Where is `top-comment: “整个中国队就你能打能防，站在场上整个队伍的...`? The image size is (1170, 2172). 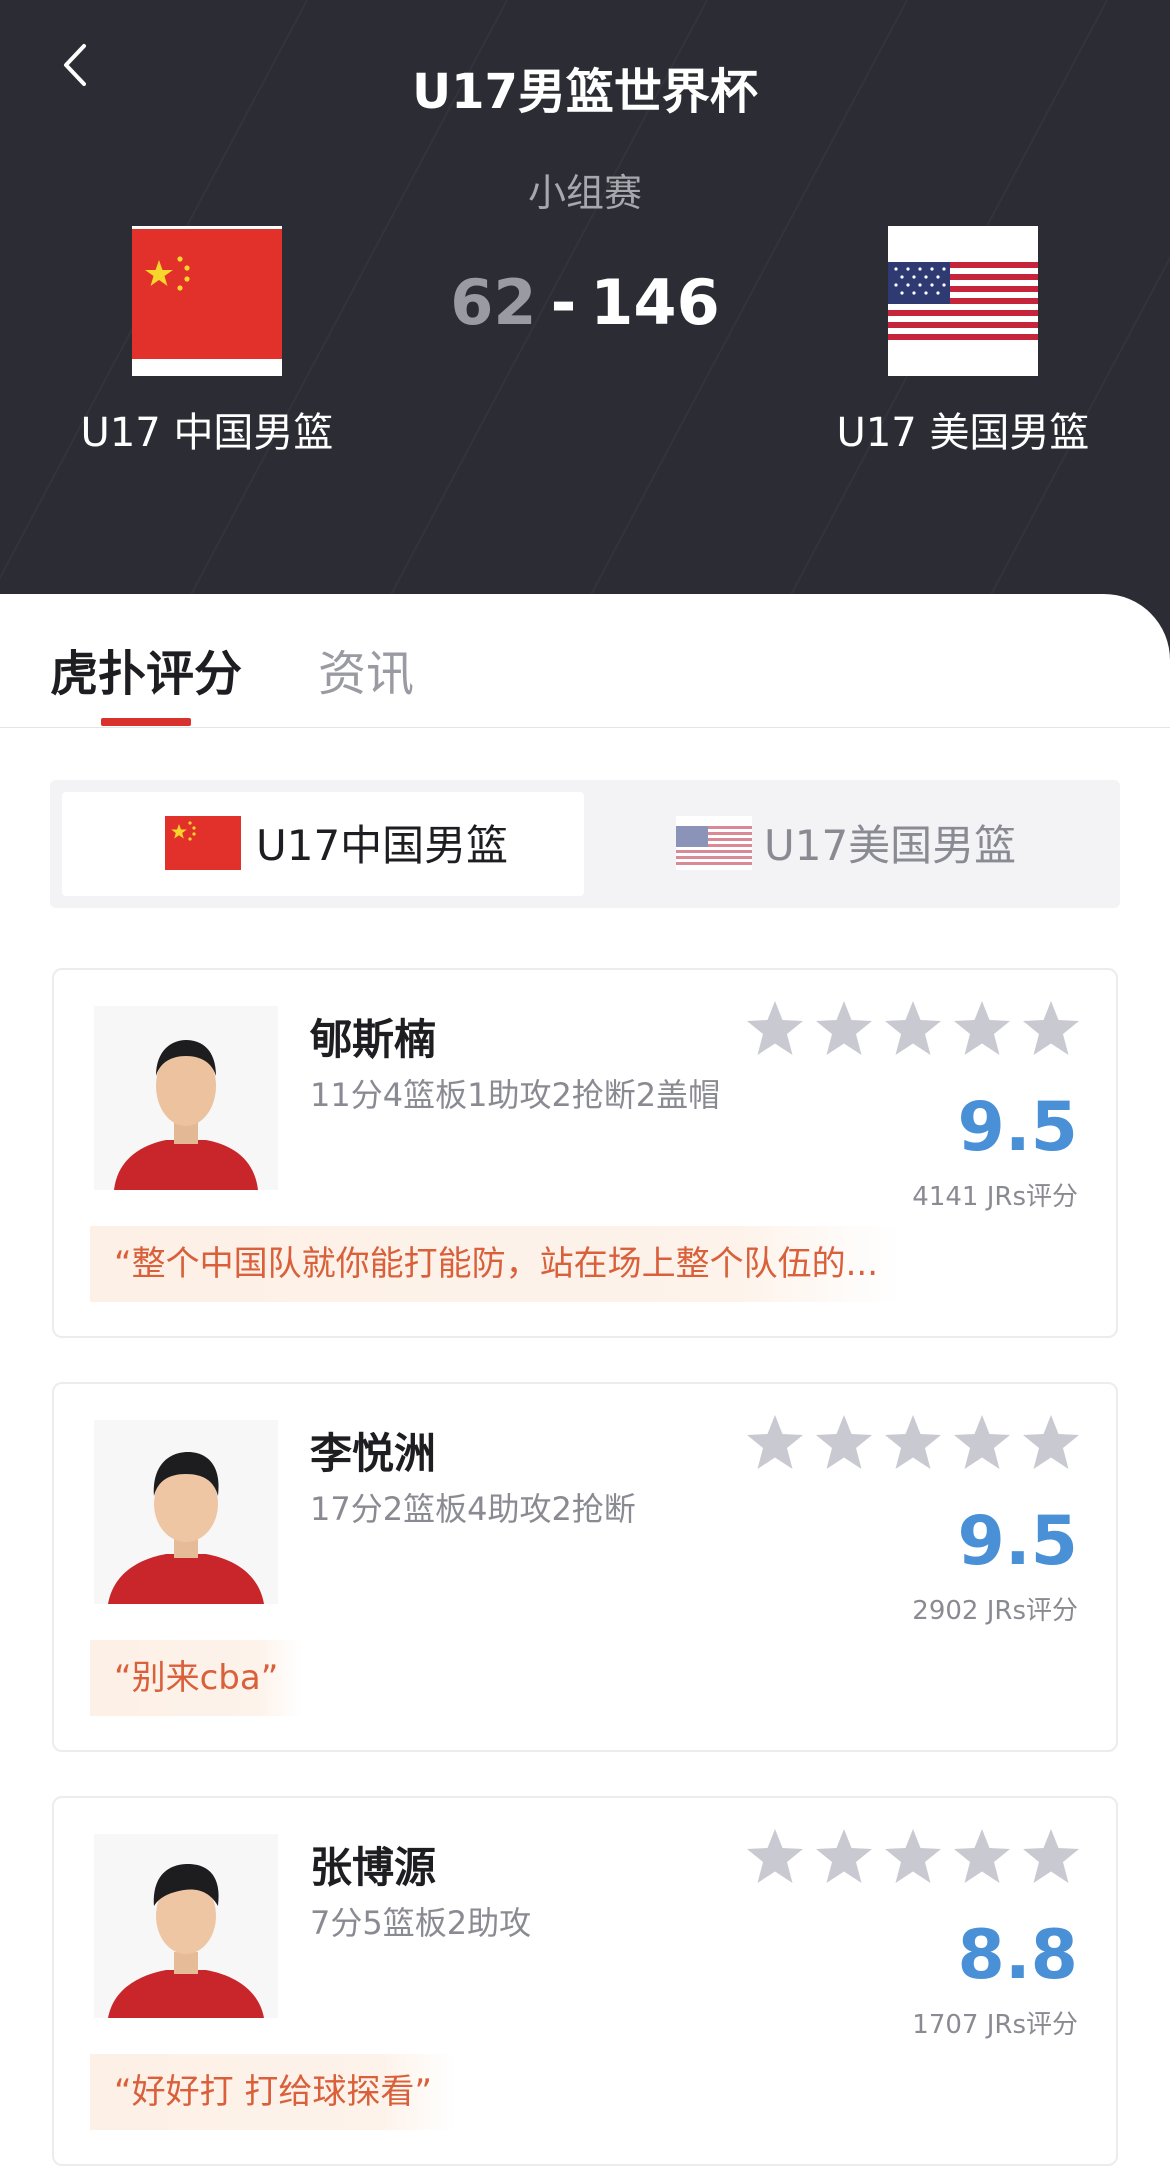
top-comment: “整个中国队就你能打能防，站在场上整个队伍的... is located at coordinates (496, 1264).